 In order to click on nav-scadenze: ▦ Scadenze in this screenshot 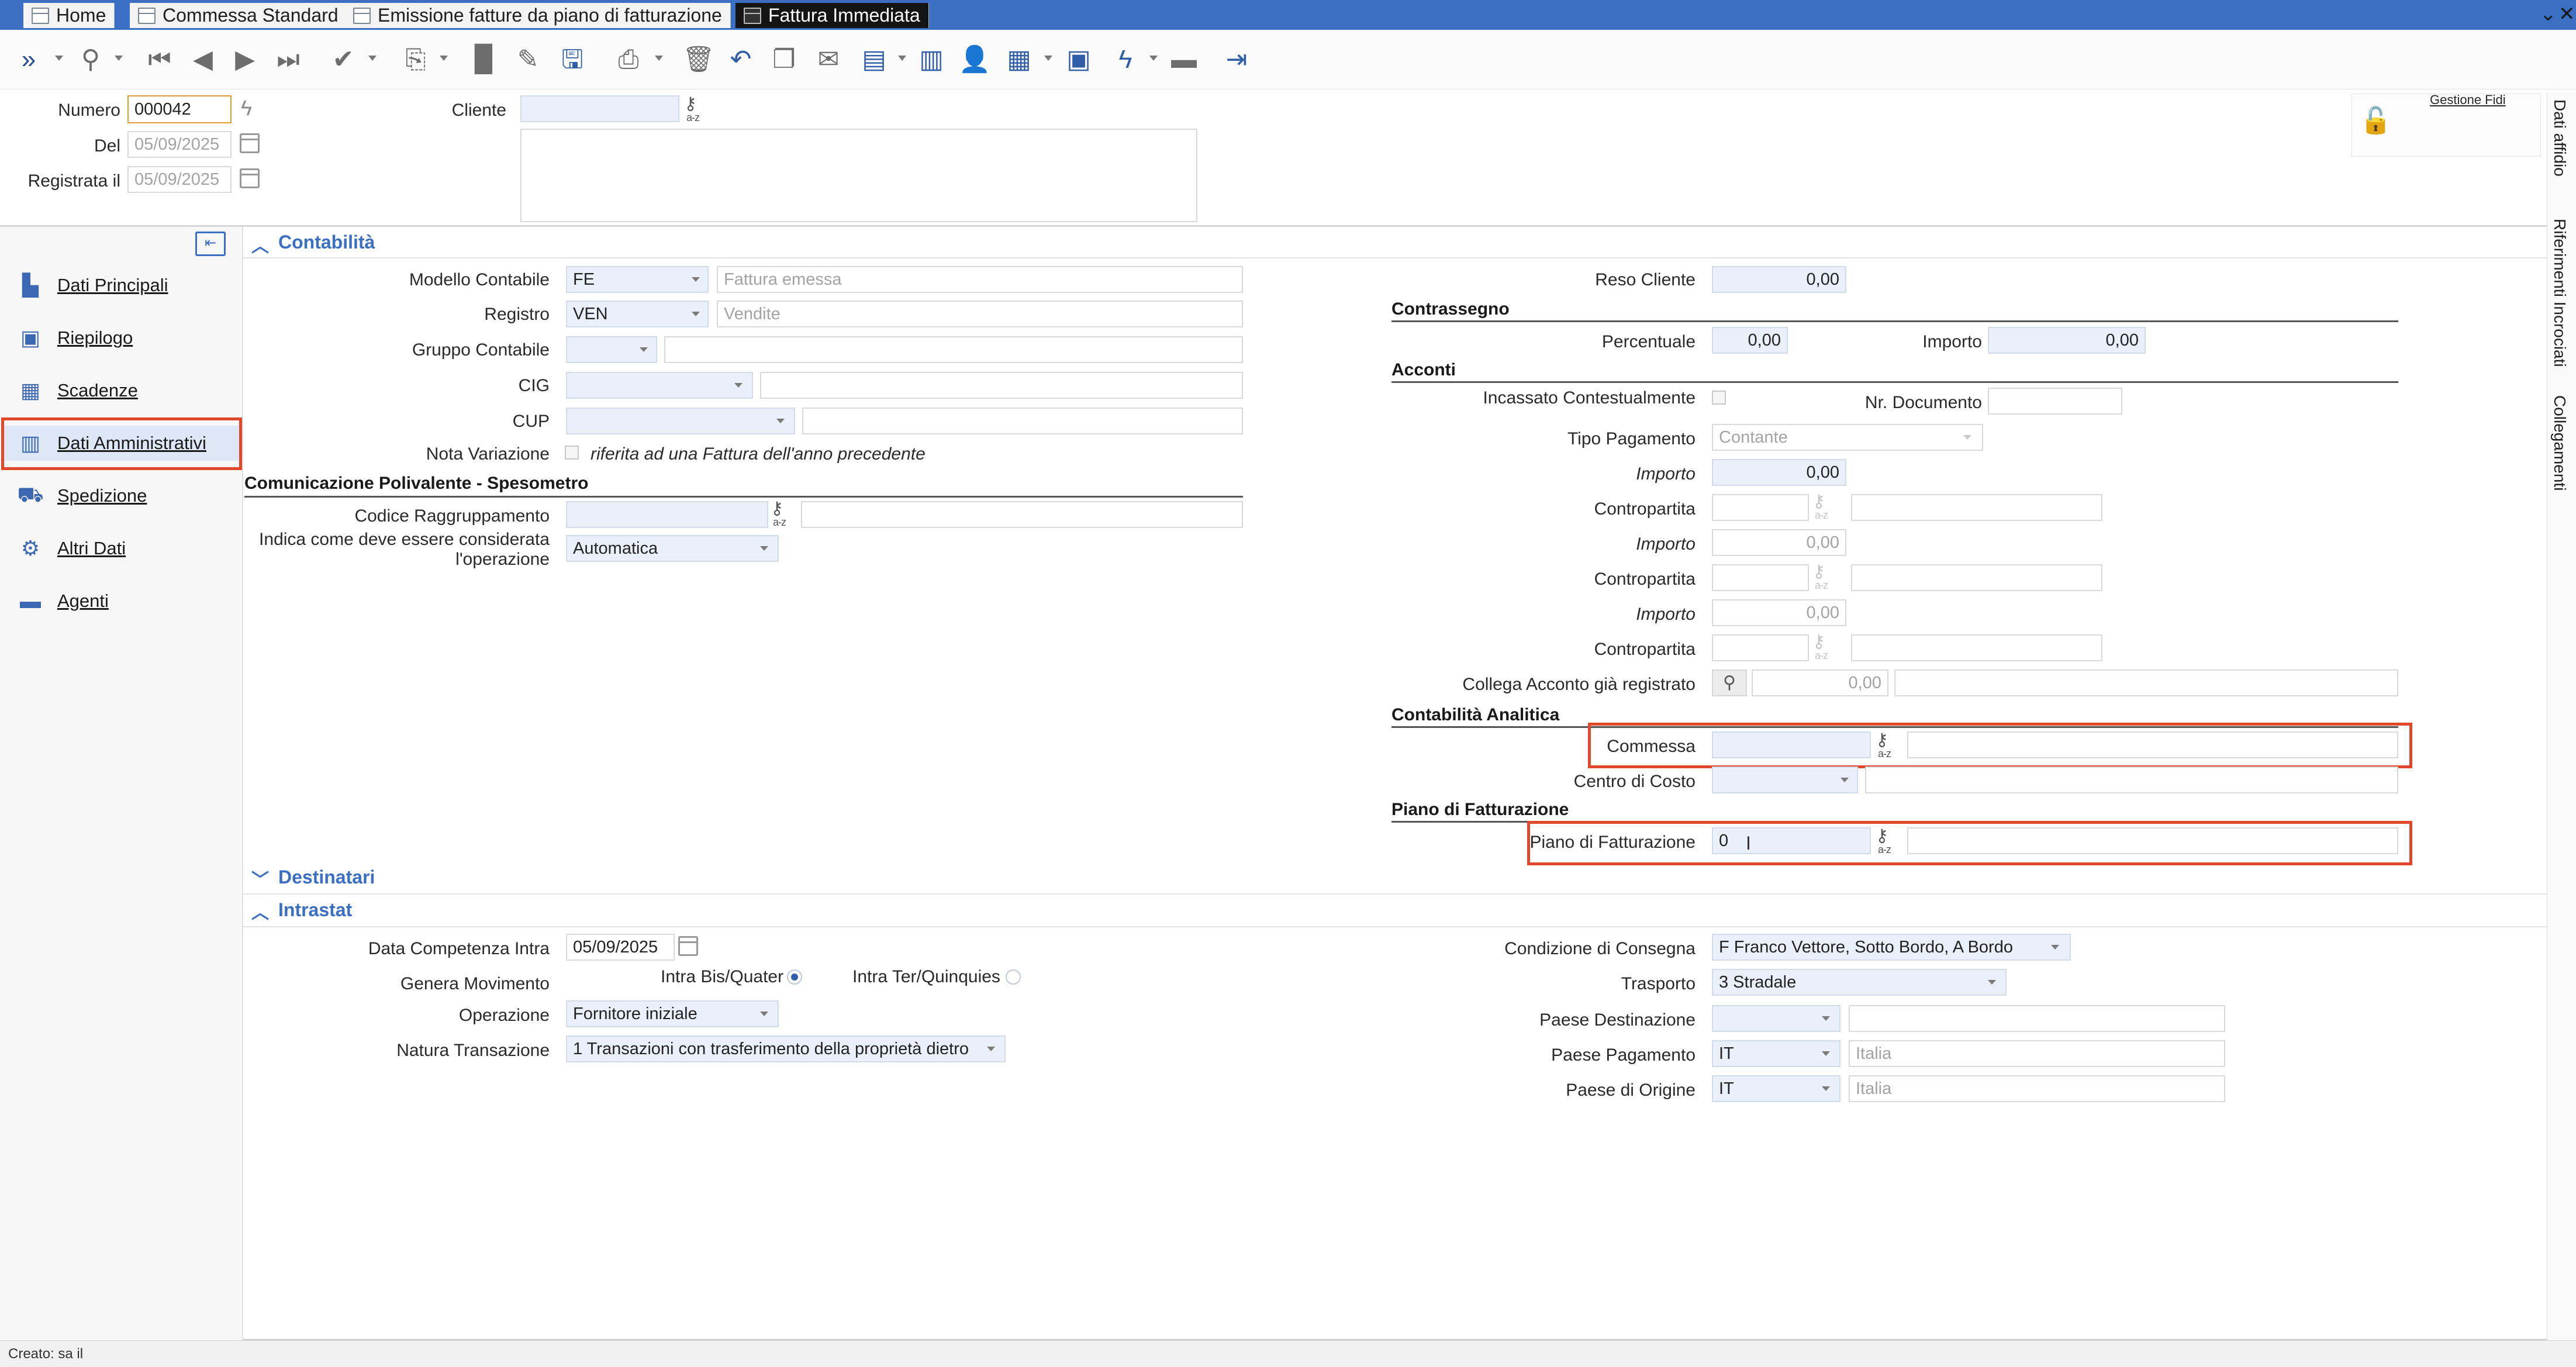, I will do `click(78, 390)`.